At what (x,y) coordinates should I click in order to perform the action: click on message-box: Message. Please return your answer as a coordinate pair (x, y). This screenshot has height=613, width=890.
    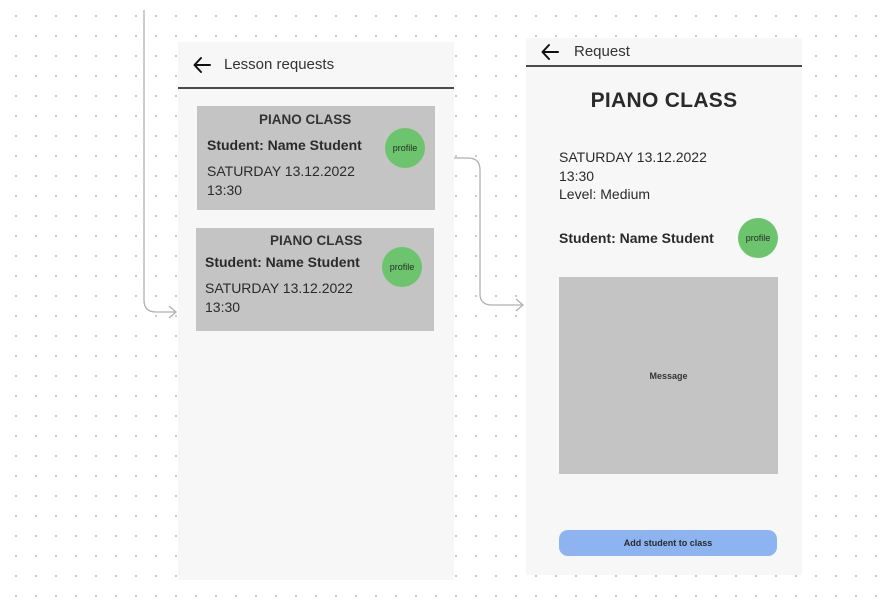
    Looking at the image, I should click on (668, 375).